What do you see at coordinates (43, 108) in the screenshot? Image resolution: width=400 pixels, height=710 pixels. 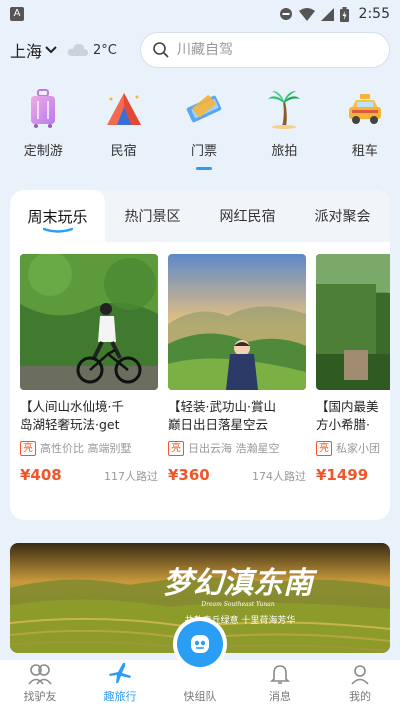 I see `suitcase-icon` at bounding box center [43, 108].